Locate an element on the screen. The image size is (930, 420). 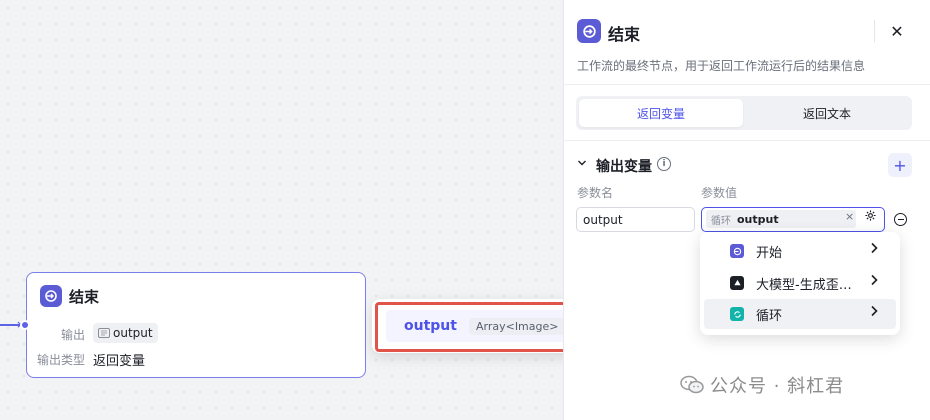
param-value-tag: 循环 output is located at coordinates (781, 219).